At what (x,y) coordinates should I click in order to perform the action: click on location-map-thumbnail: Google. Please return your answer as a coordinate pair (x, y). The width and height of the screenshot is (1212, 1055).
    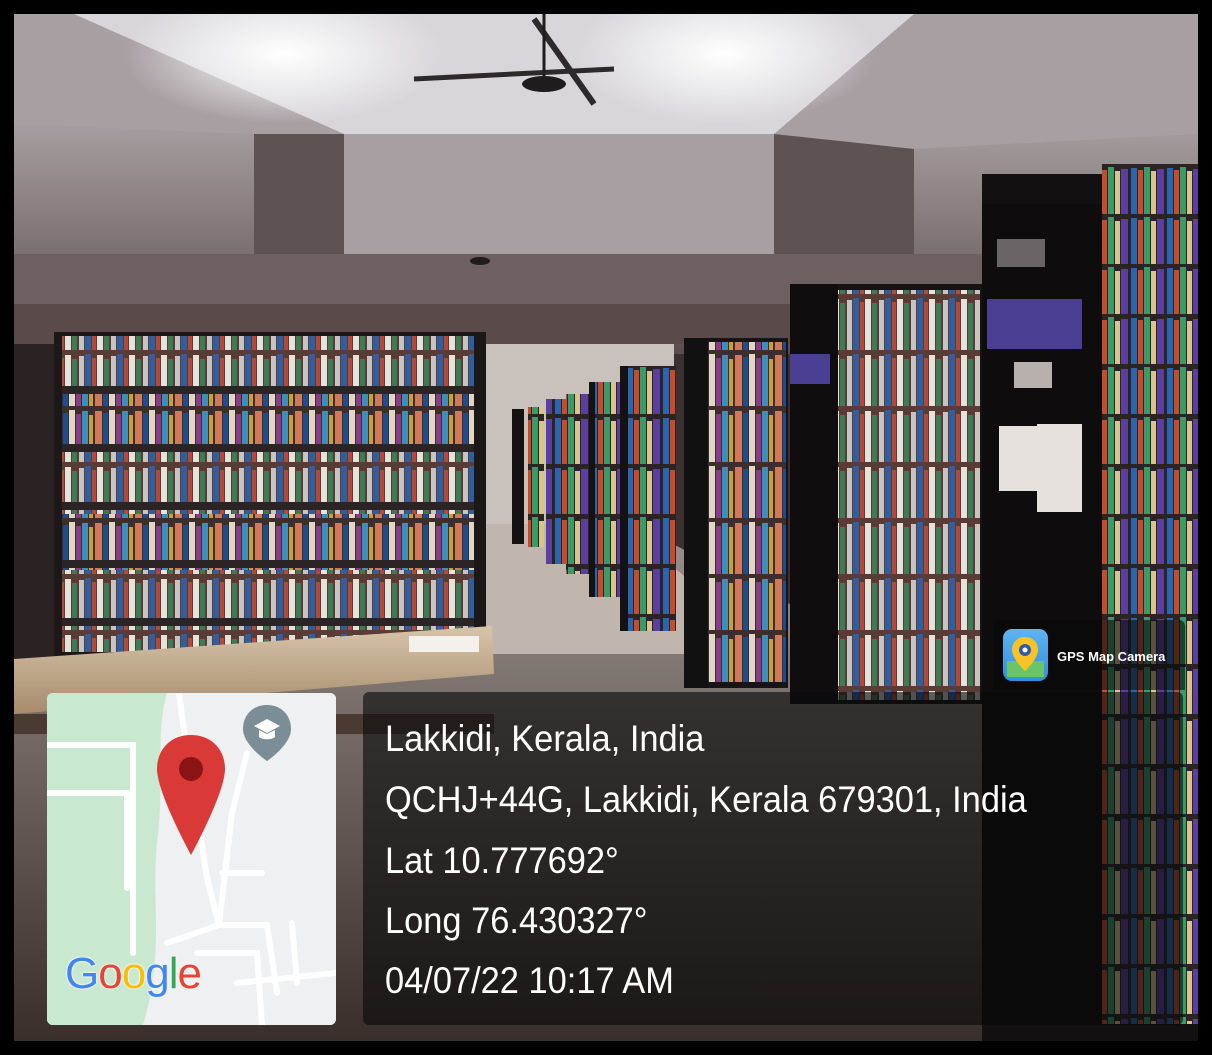
    Looking at the image, I should click on (191, 859).